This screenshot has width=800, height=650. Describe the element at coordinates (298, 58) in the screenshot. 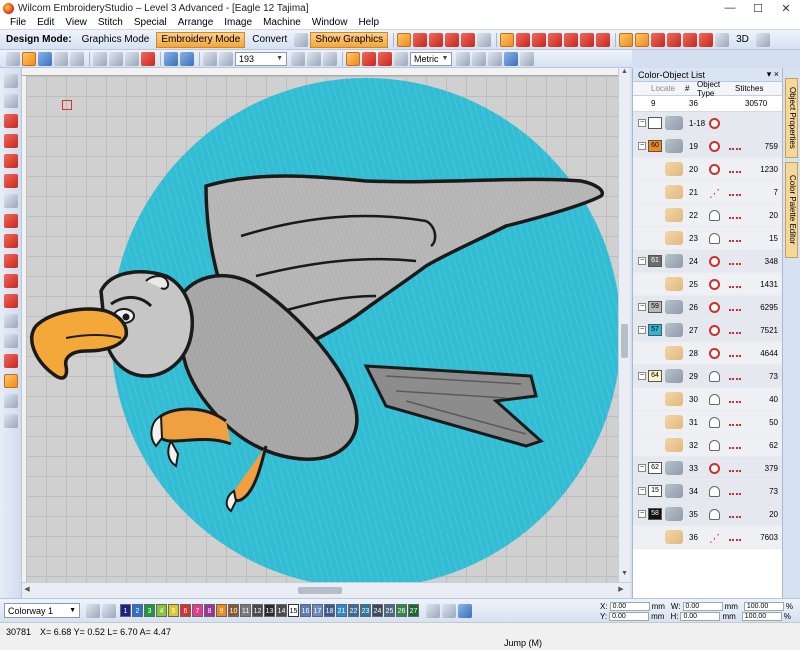

I see `zoom-fit-icon` at that location.